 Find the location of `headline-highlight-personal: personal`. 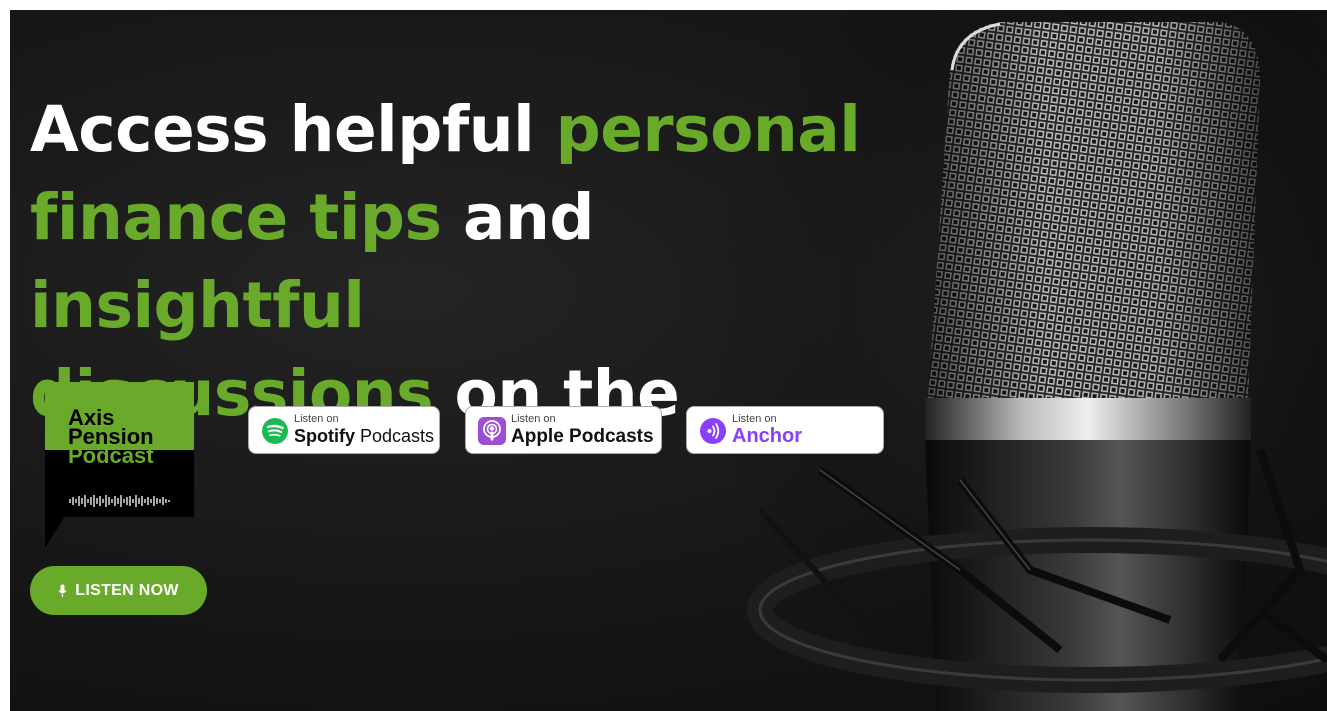

headline-highlight-personal: personal is located at coordinates (708, 129).